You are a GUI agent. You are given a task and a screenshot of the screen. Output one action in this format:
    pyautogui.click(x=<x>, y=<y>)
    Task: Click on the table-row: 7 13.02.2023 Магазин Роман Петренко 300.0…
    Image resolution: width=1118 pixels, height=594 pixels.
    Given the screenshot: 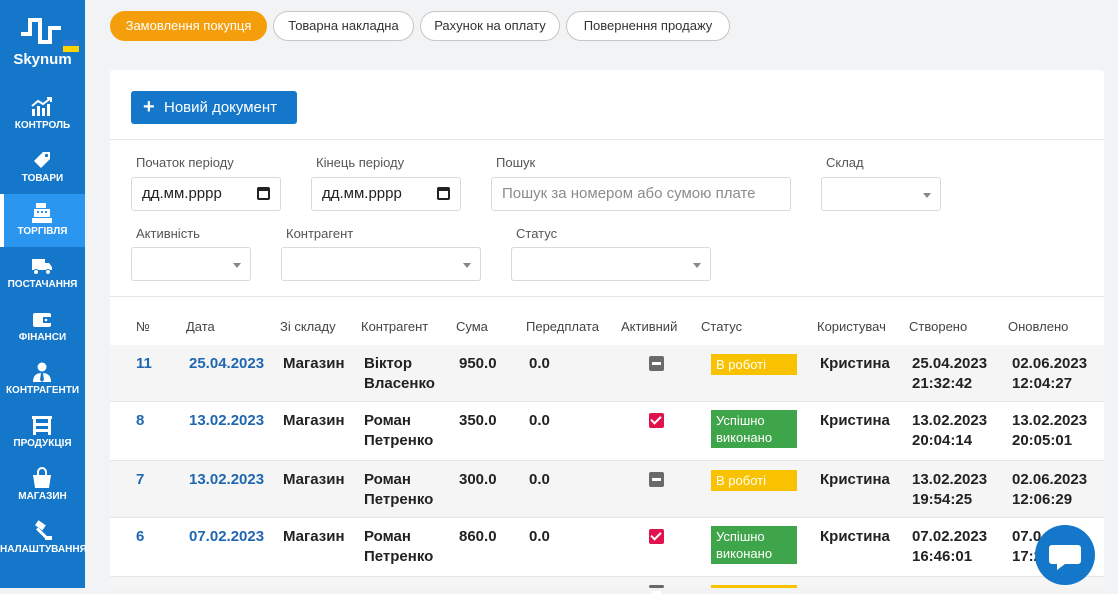 What is the action you would take?
    pyautogui.click(x=607, y=489)
    